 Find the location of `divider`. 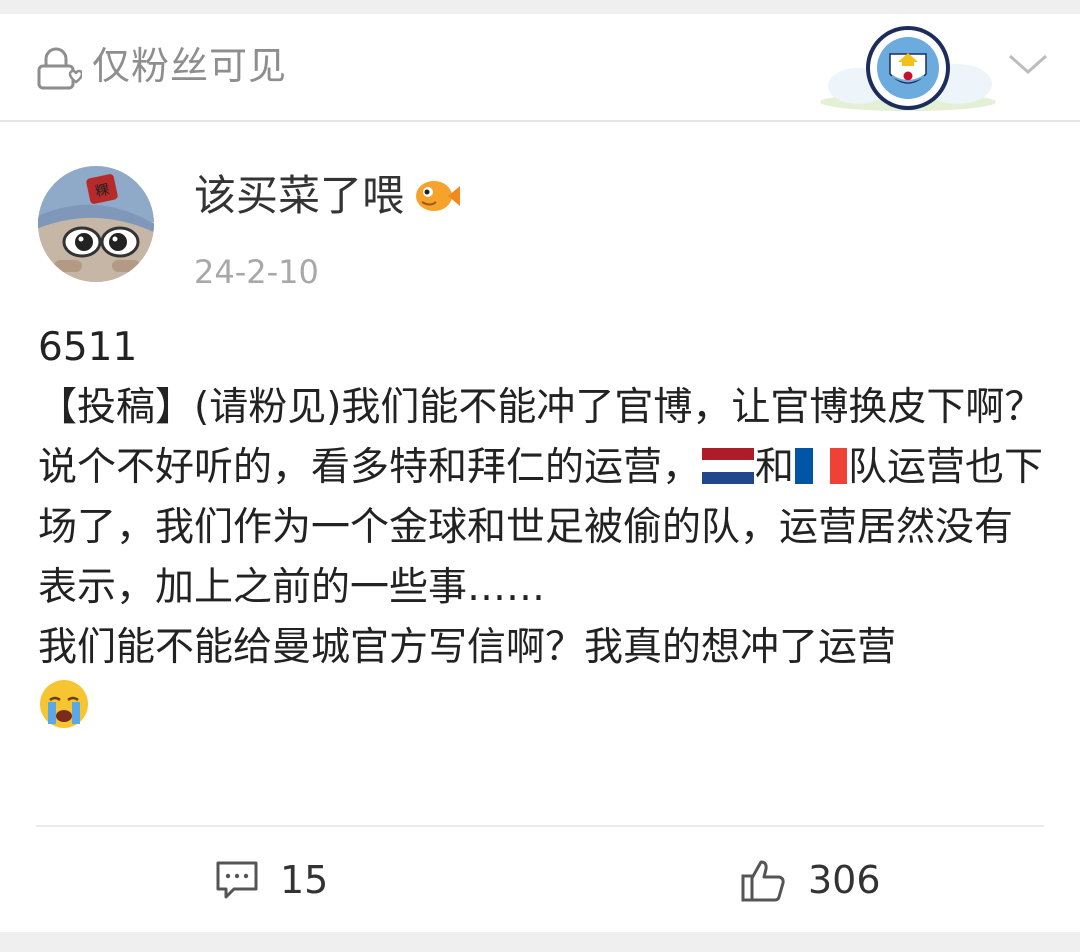

divider is located at coordinates (540, 826).